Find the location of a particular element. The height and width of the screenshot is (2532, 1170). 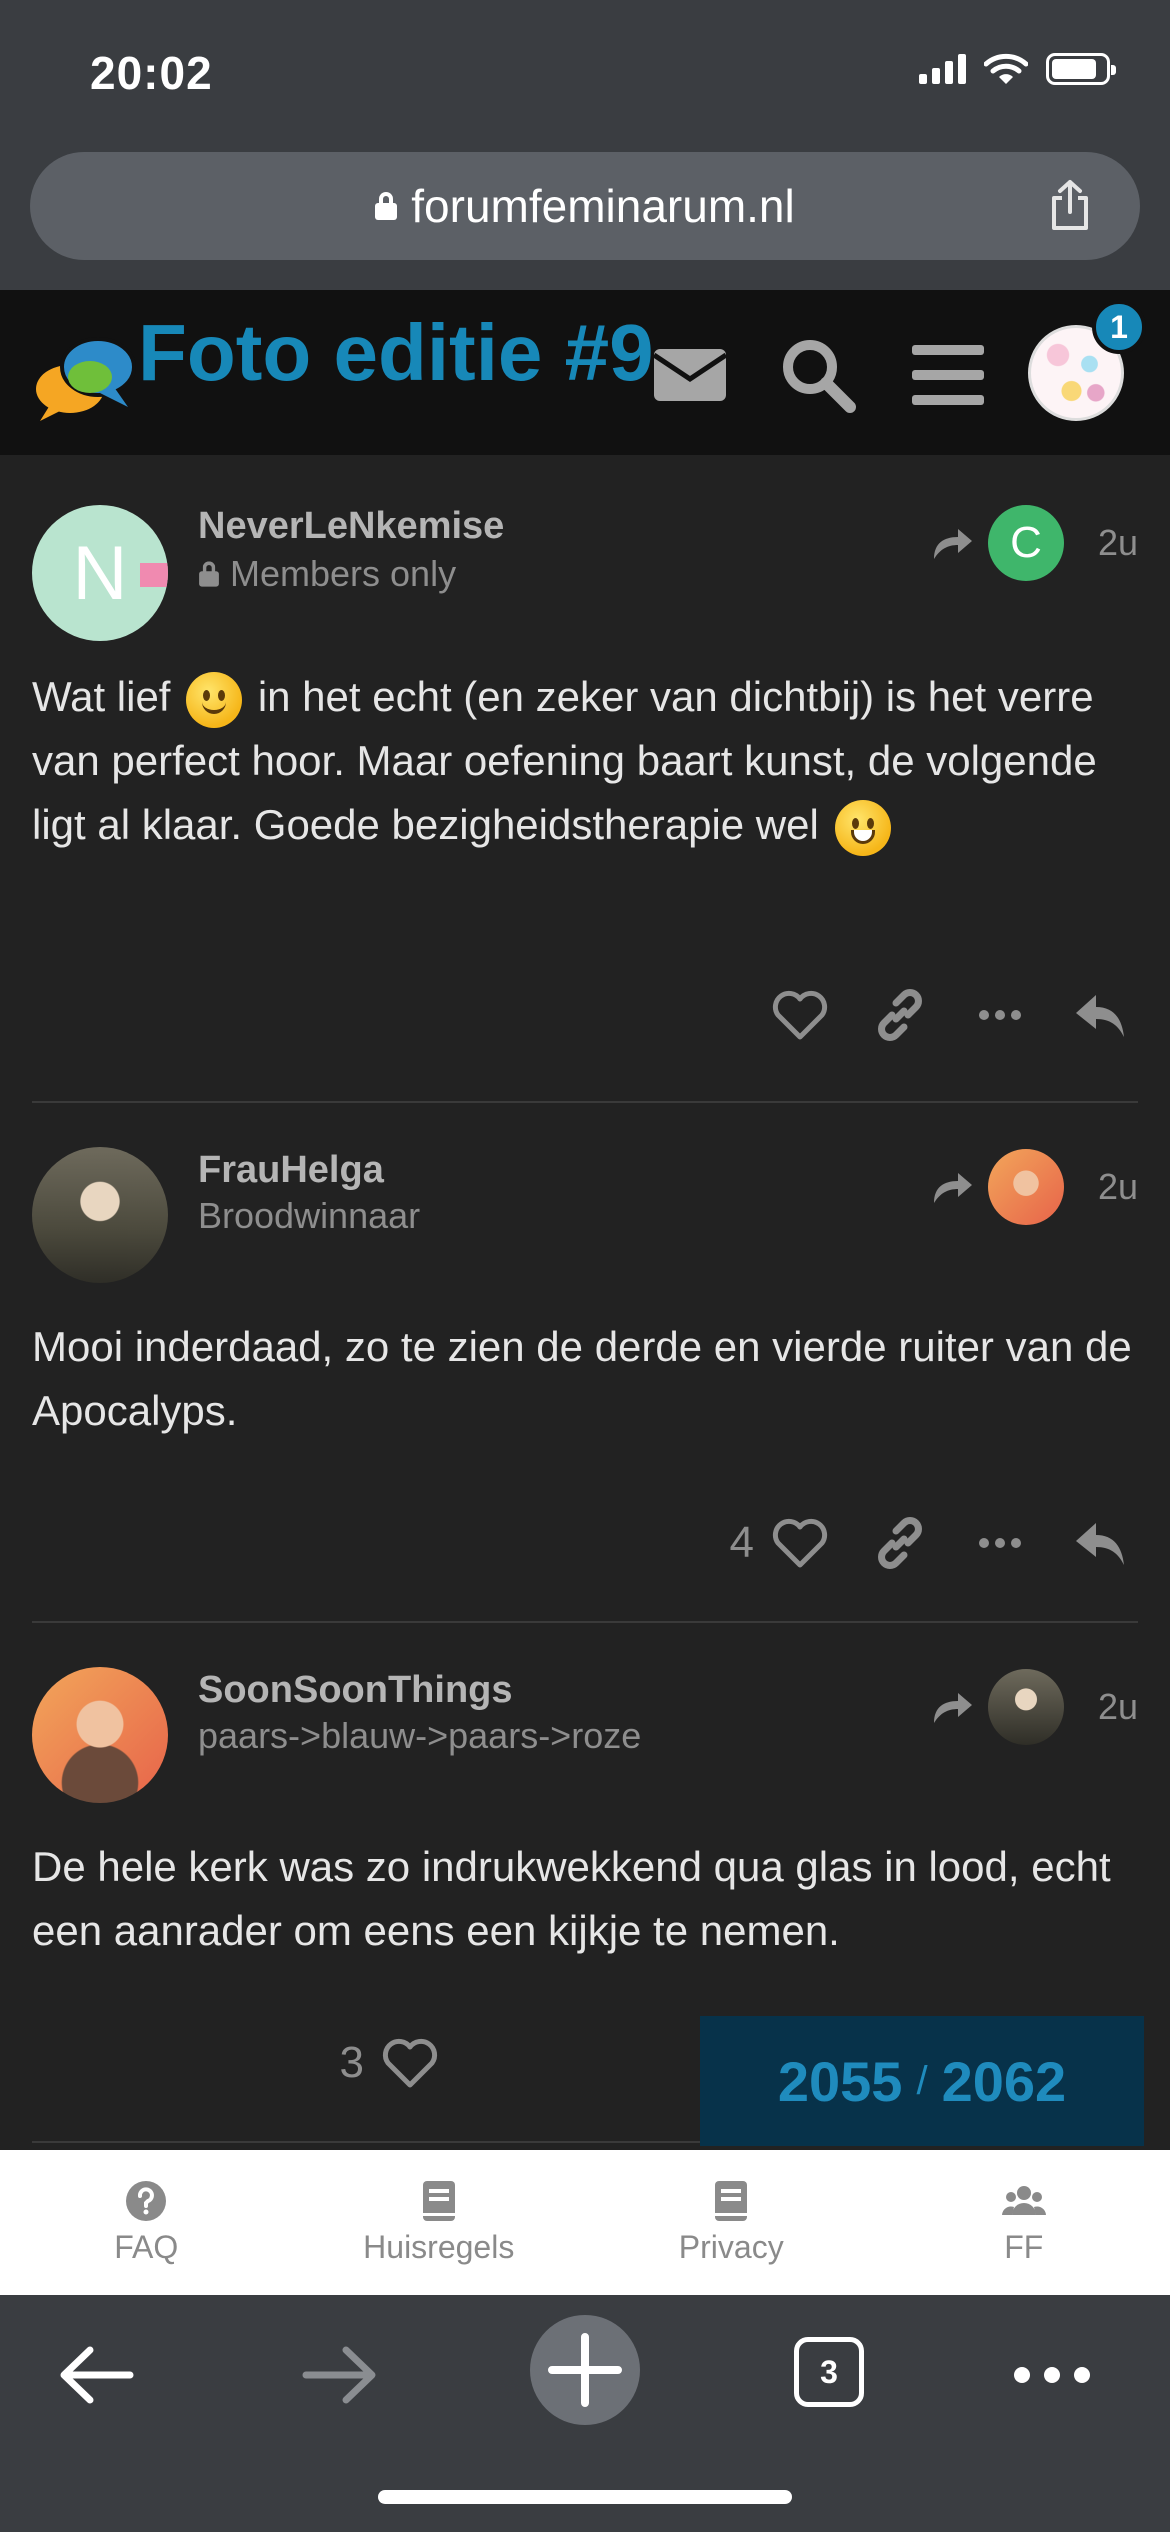

footer-item-ff: FF is located at coordinates (1024, 2222).